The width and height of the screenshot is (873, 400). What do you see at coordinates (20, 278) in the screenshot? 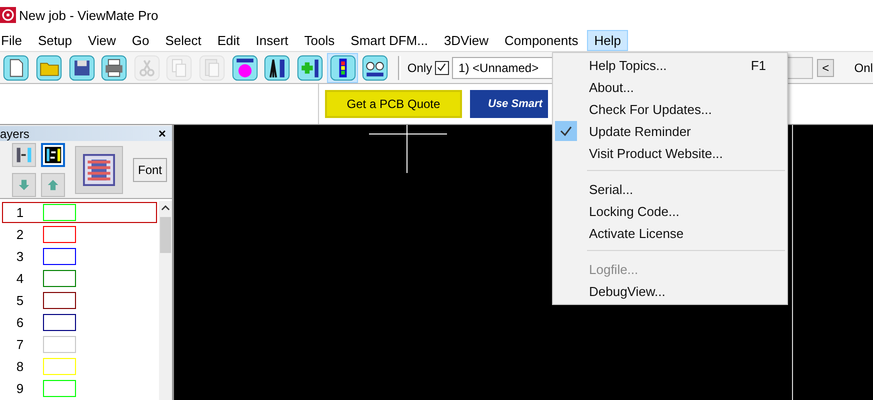
I see `layer-number: 4` at bounding box center [20, 278].